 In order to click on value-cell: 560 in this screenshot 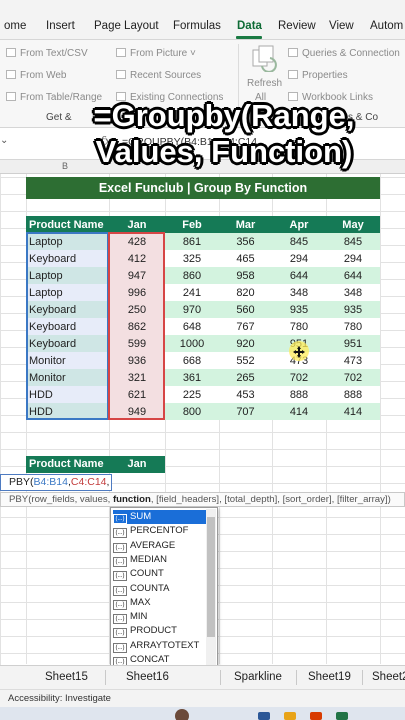, I will do `click(245, 309)`.